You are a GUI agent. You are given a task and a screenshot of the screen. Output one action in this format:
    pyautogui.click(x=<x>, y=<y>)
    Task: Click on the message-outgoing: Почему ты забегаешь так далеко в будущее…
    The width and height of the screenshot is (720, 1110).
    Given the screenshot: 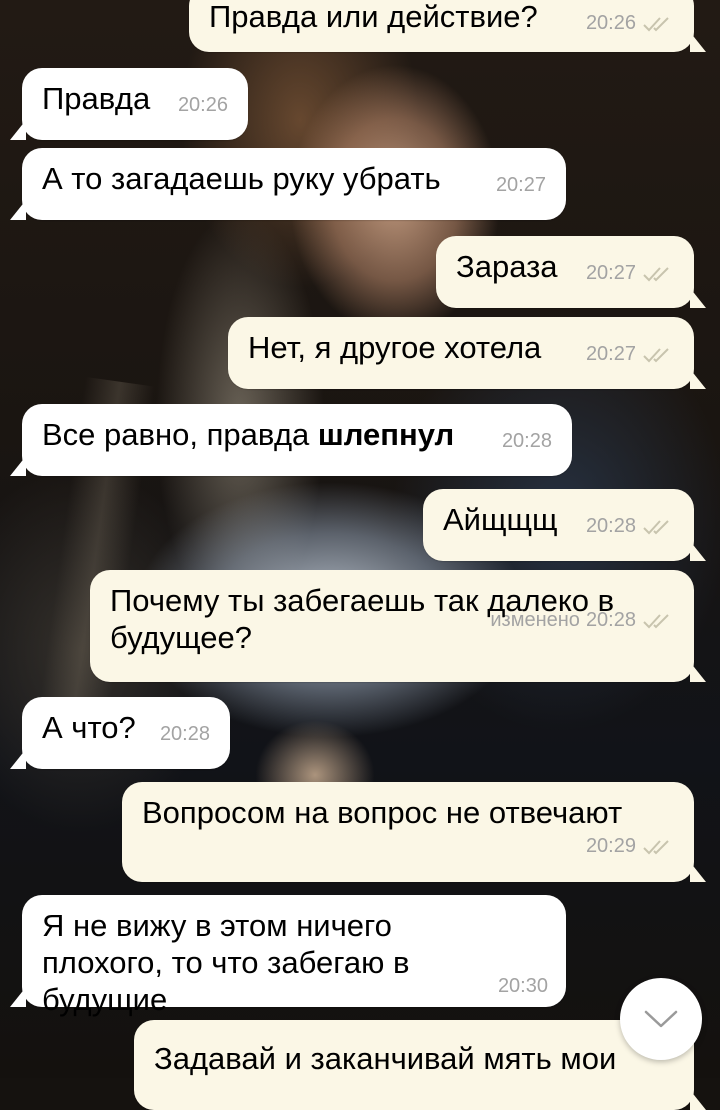 What is the action you would take?
    pyautogui.click(x=398, y=626)
    